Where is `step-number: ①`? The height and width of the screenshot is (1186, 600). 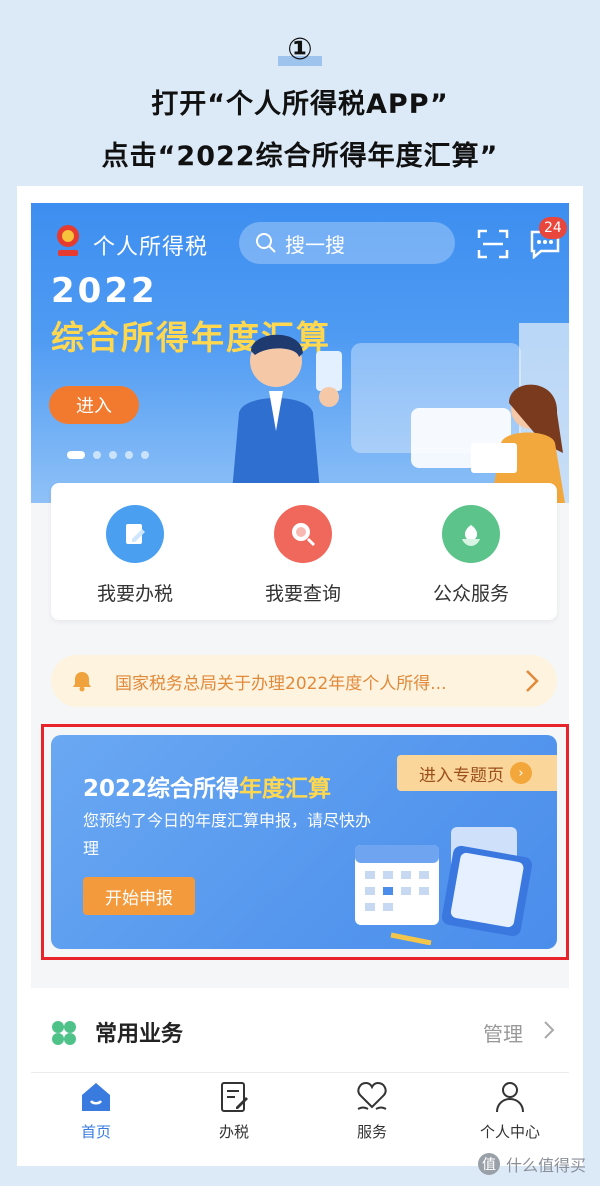
step-number: ① is located at coordinates (300, 49).